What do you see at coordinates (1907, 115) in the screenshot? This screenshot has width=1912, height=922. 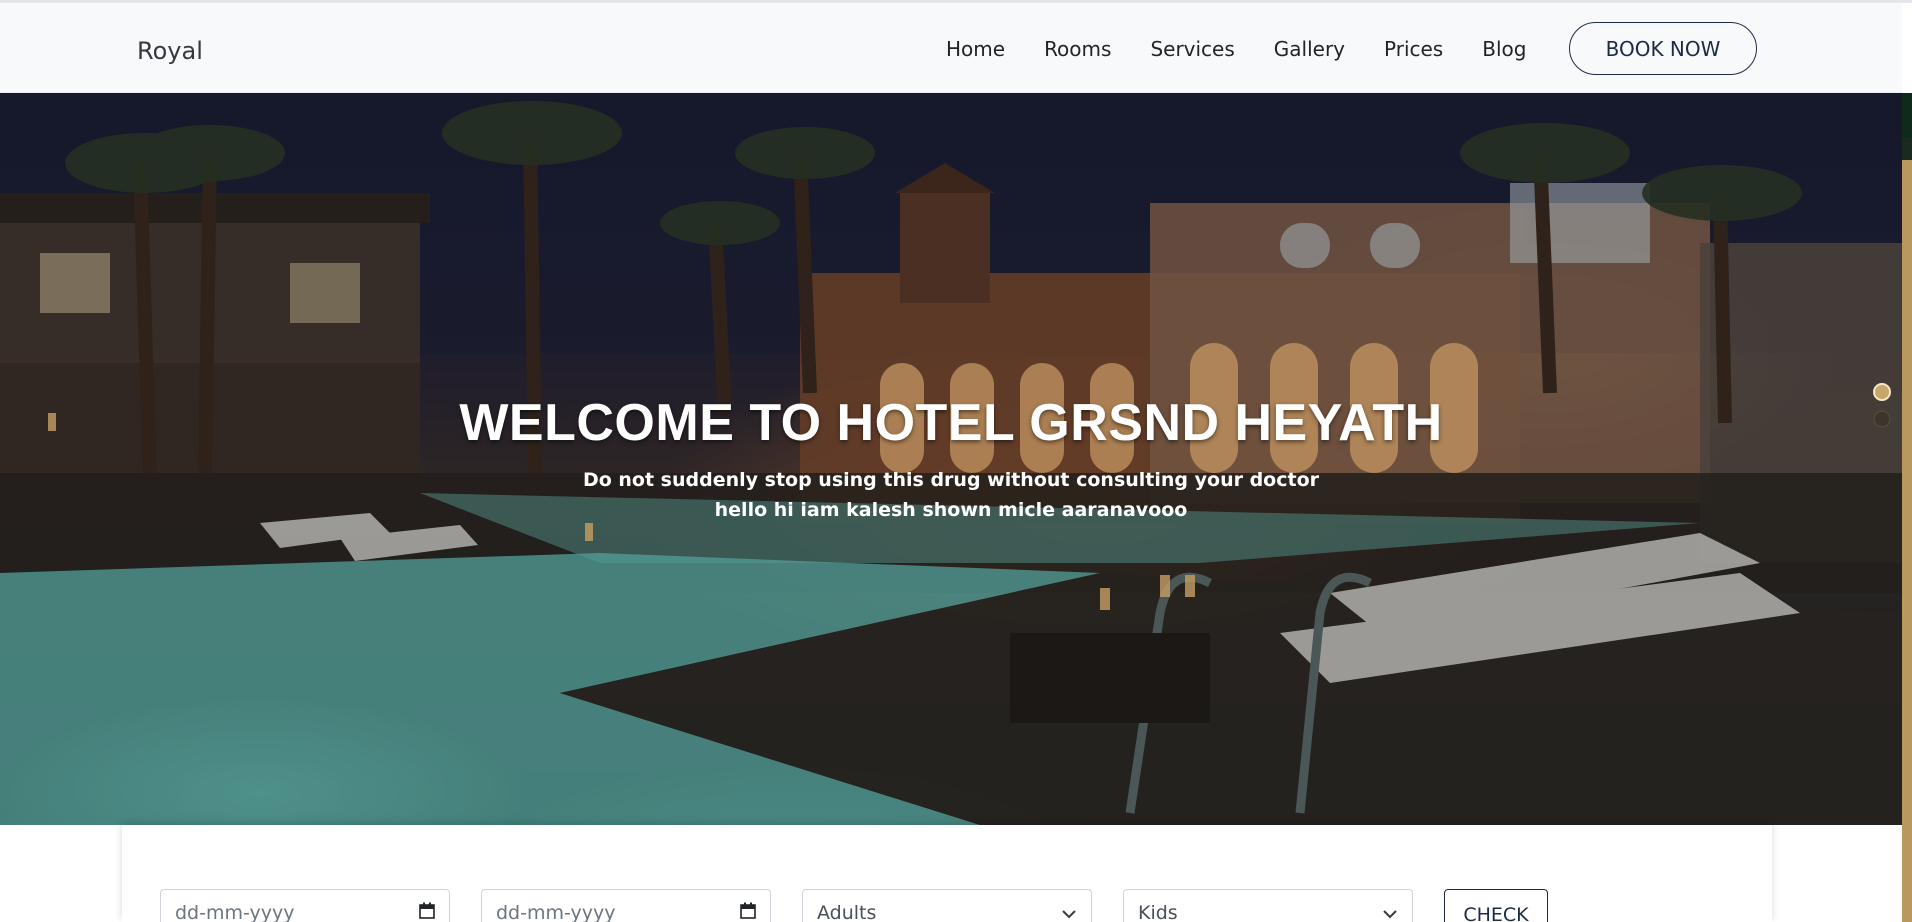 I see `right-edge-strip-top` at bounding box center [1907, 115].